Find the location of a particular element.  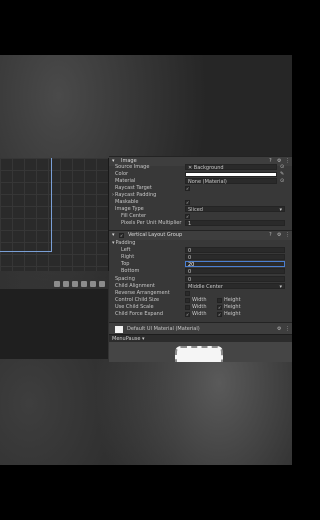

left-row: Left 0 is located at coordinates (200, 250).